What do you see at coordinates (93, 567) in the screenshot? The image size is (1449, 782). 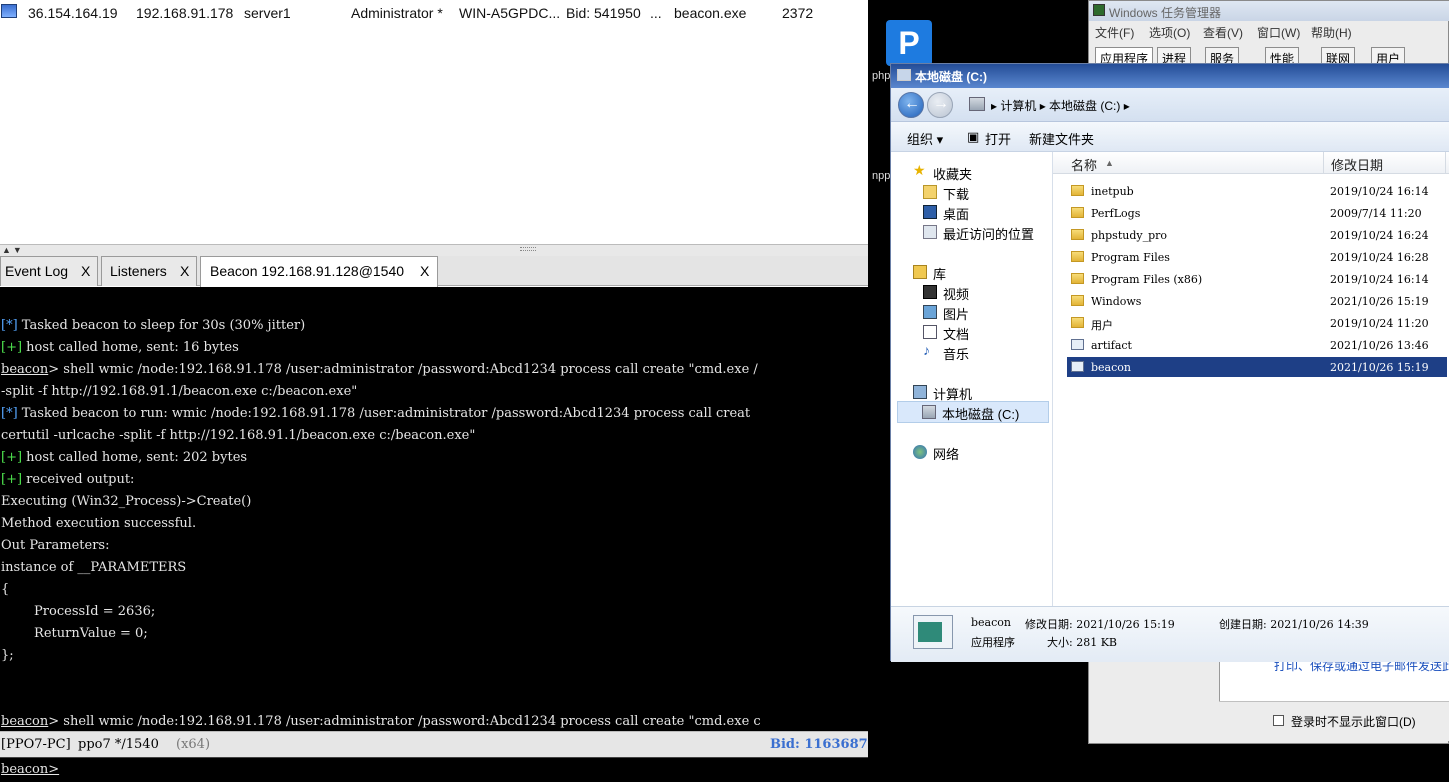 I see `console-line: instance of __PARAMETERS` at bounding box center [93, 567].